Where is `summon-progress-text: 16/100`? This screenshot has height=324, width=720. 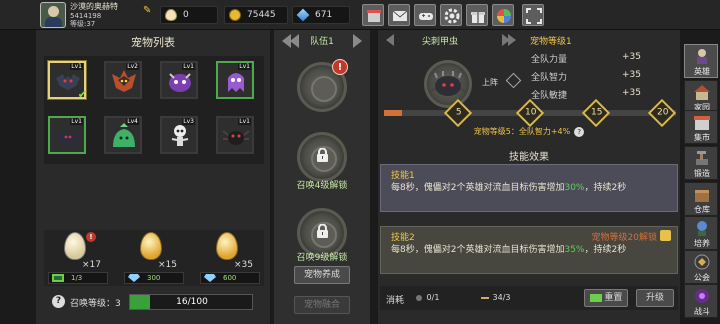
summon-progress-text: 16/100 is located at coordinates (192, 302).